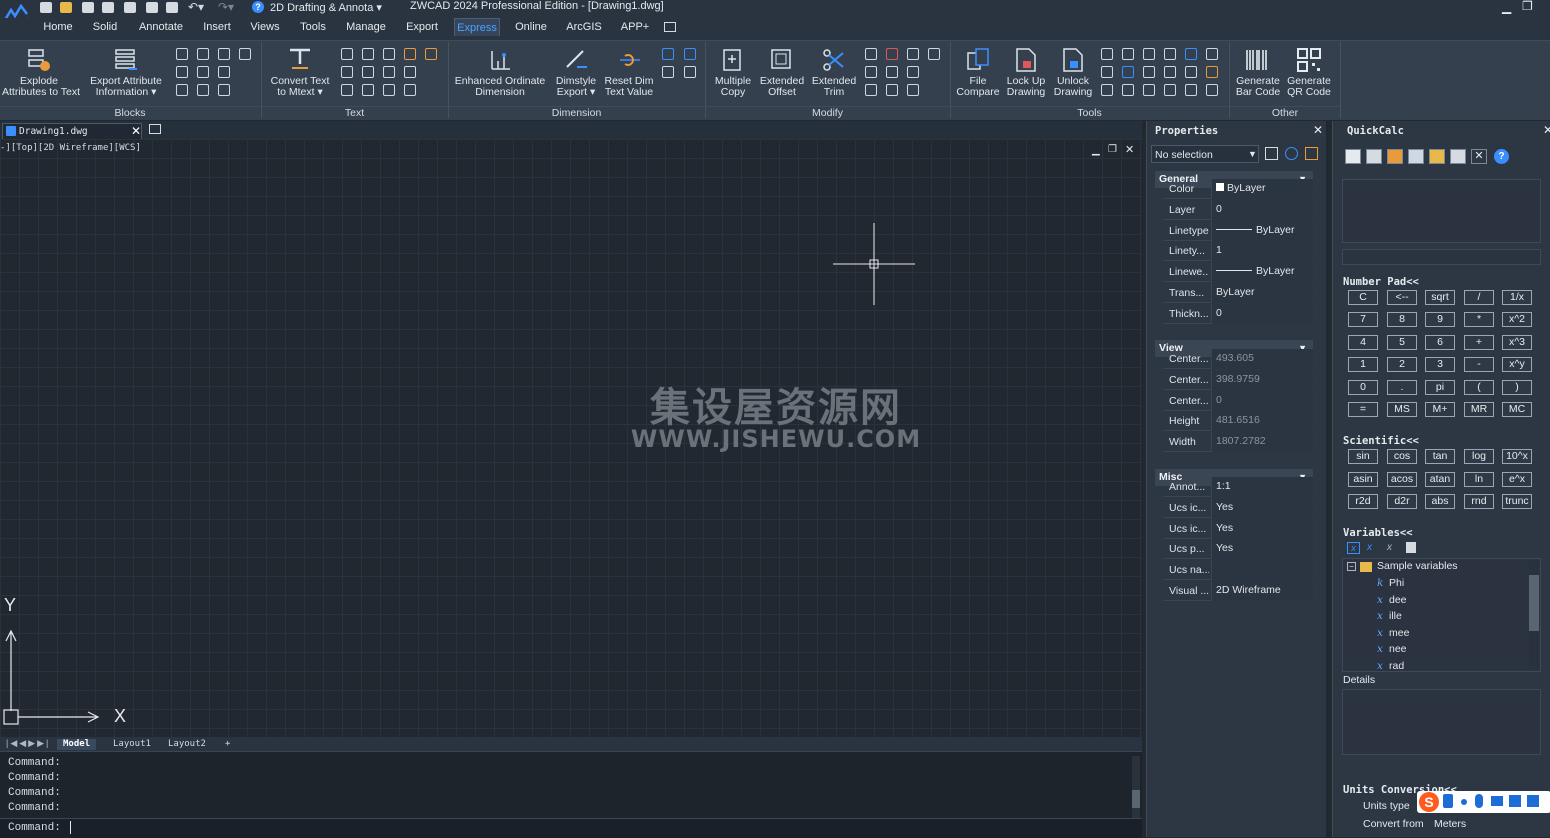 Image resolution: width=1550 pixels, height=838 pixels. What do you see at coordinates (72, 131) in the screenshot?
I see `document-tab: Drawing1.dwg ✕` at bounding box center [72, 131].